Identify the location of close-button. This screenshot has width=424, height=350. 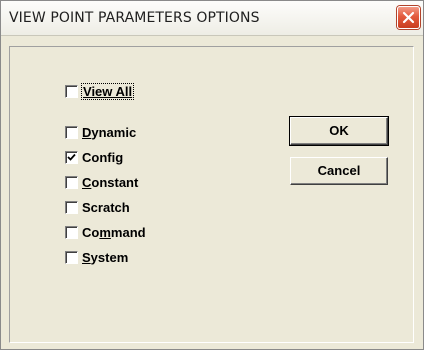
(408, 17).